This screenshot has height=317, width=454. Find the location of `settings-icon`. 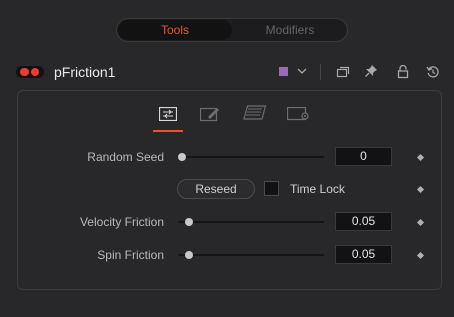

settings-icon is located at coordinates (299, 114).